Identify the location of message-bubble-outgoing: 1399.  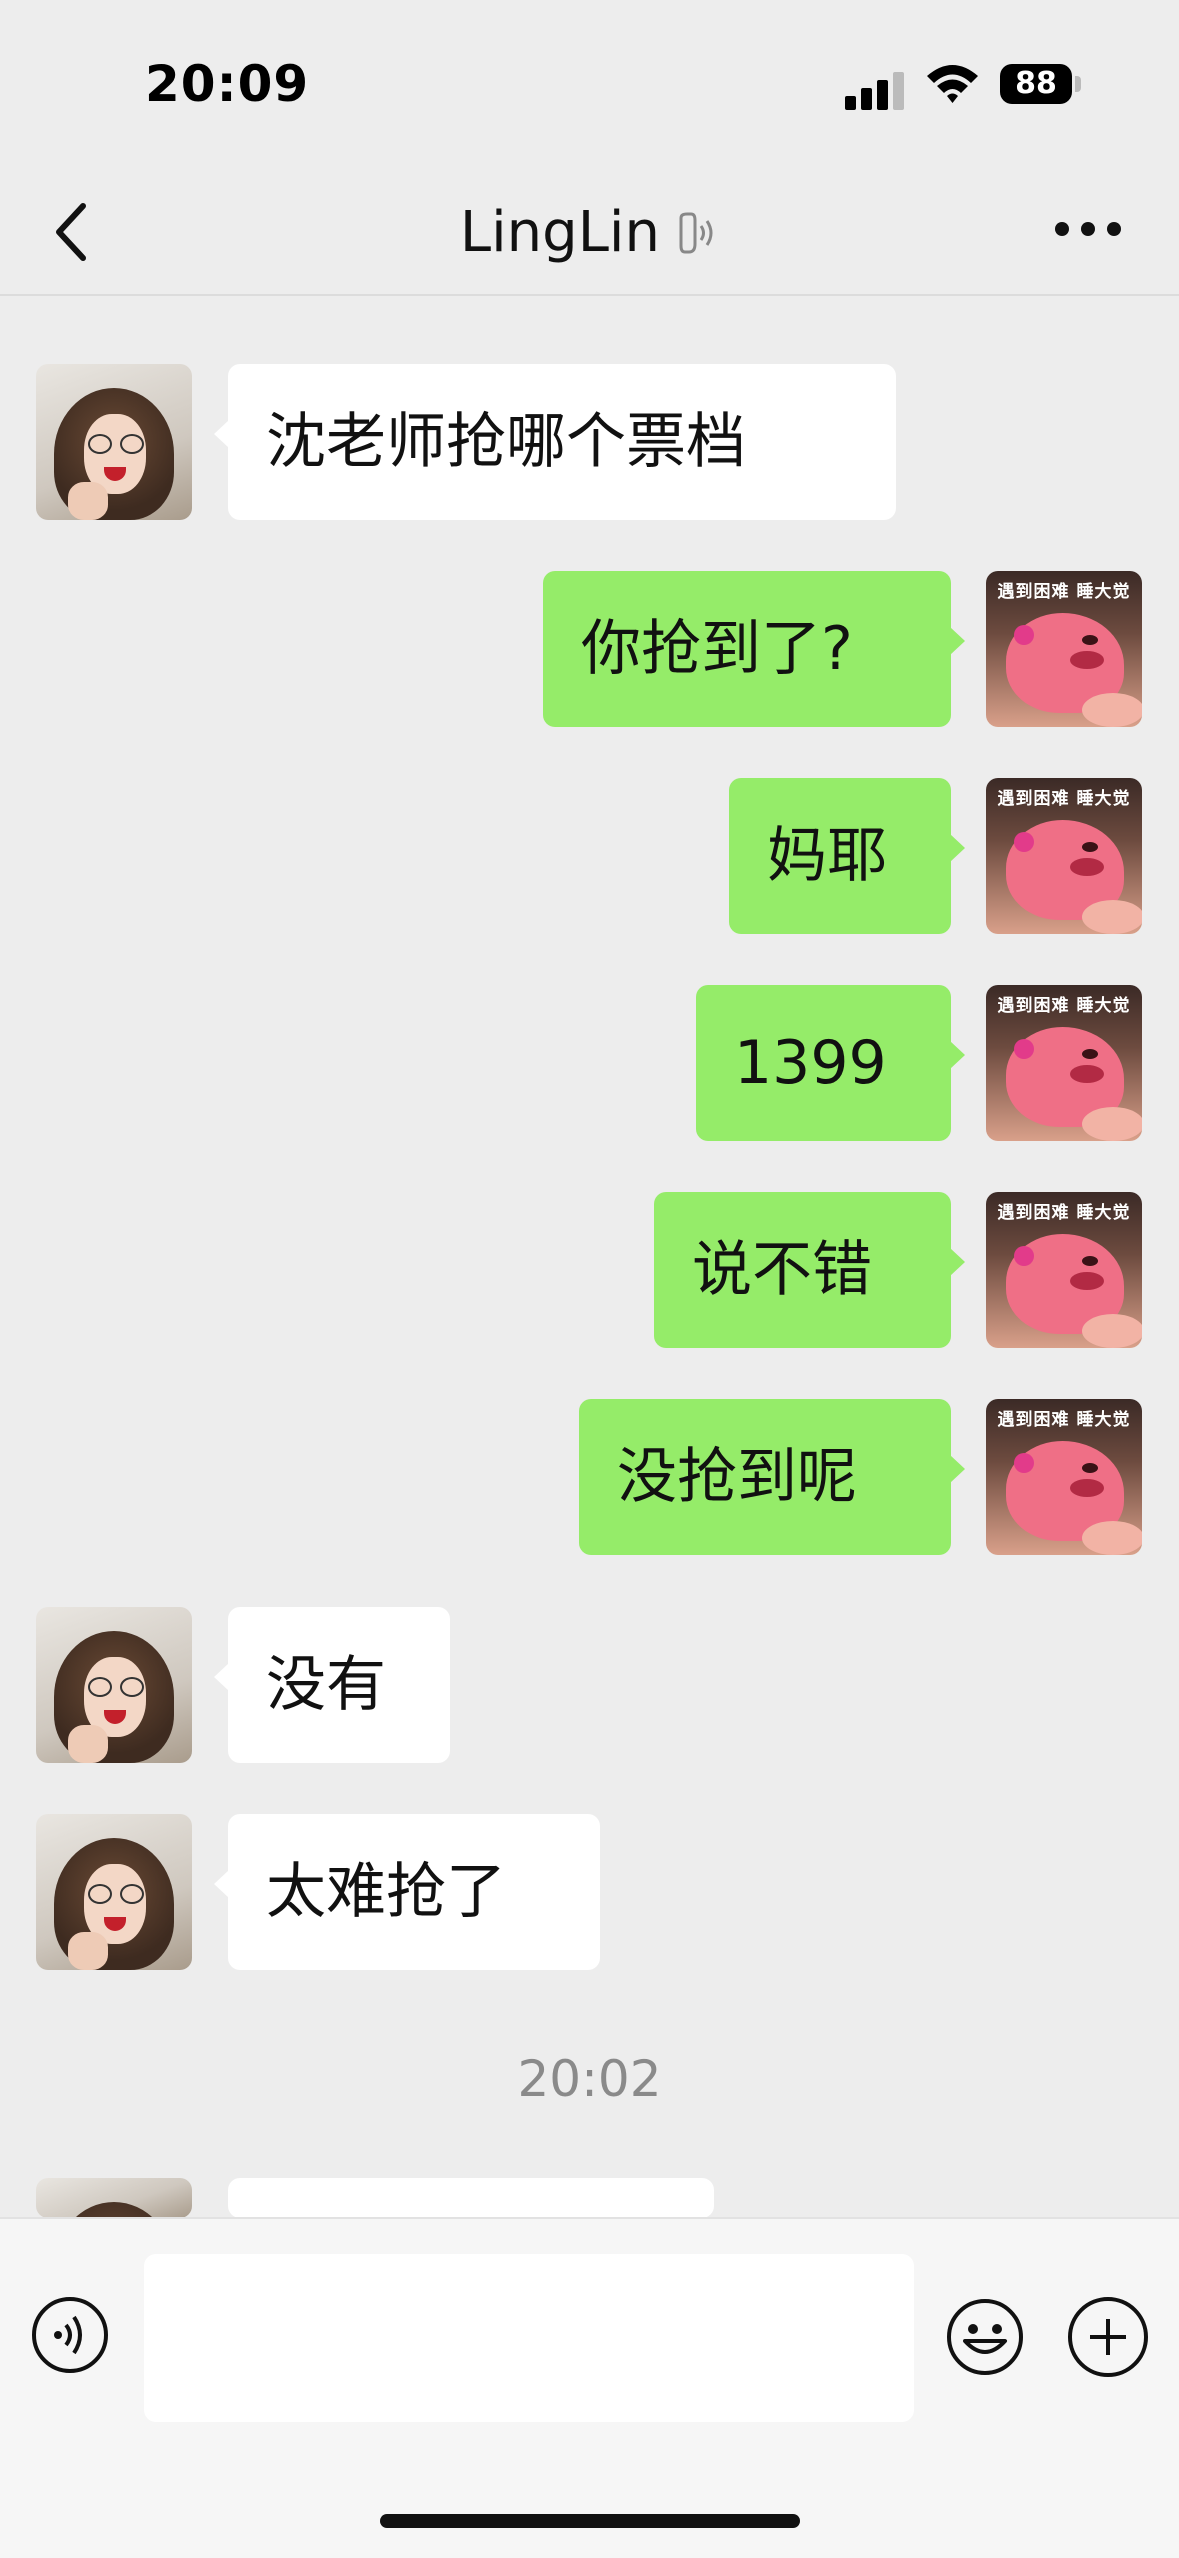
(830, 1063).